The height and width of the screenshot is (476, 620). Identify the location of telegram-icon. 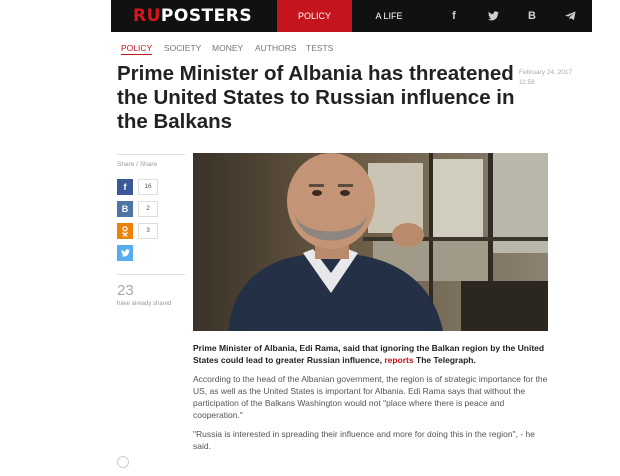
(570, 16).